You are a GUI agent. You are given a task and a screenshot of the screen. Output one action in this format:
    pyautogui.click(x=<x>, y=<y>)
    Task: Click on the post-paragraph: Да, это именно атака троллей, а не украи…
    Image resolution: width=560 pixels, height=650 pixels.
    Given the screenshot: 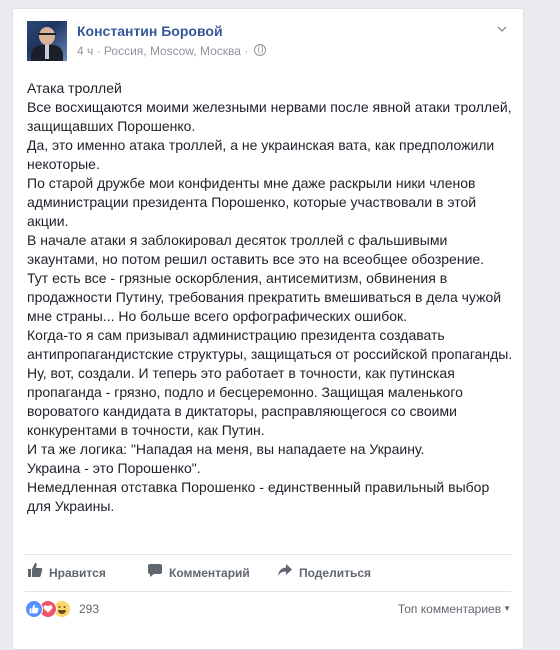 What is the action you would take?
    pyautogui.click(x=261, y=154)
    